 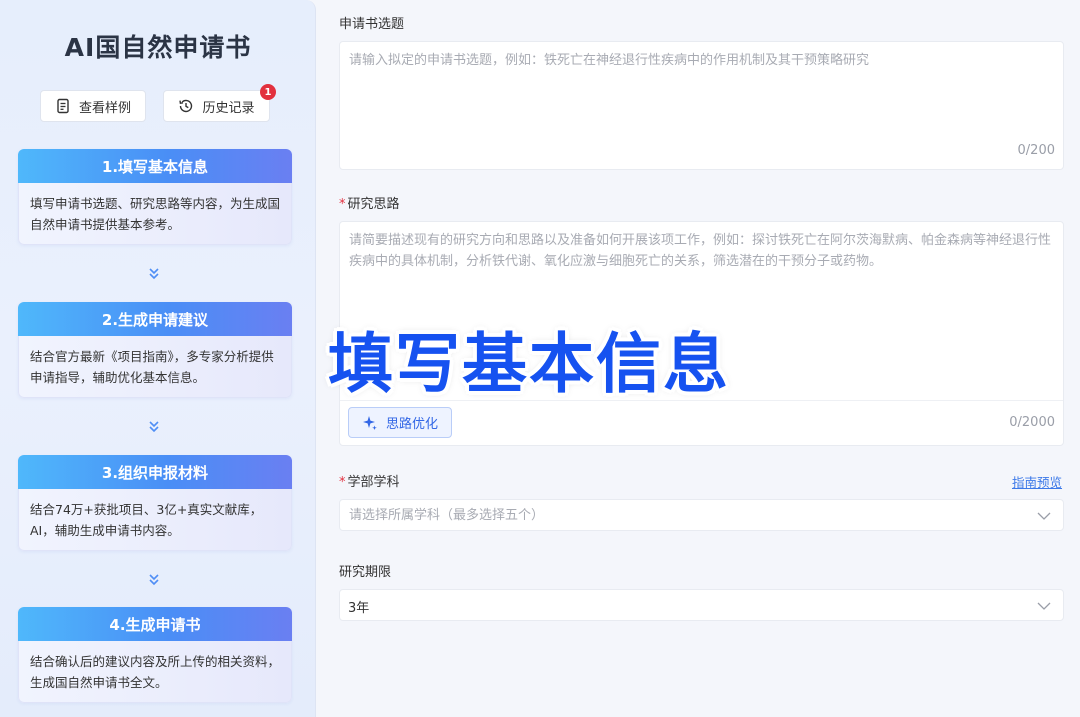 I want to click on step-title: 3.组织申报材料, so click(x=155, y=472).